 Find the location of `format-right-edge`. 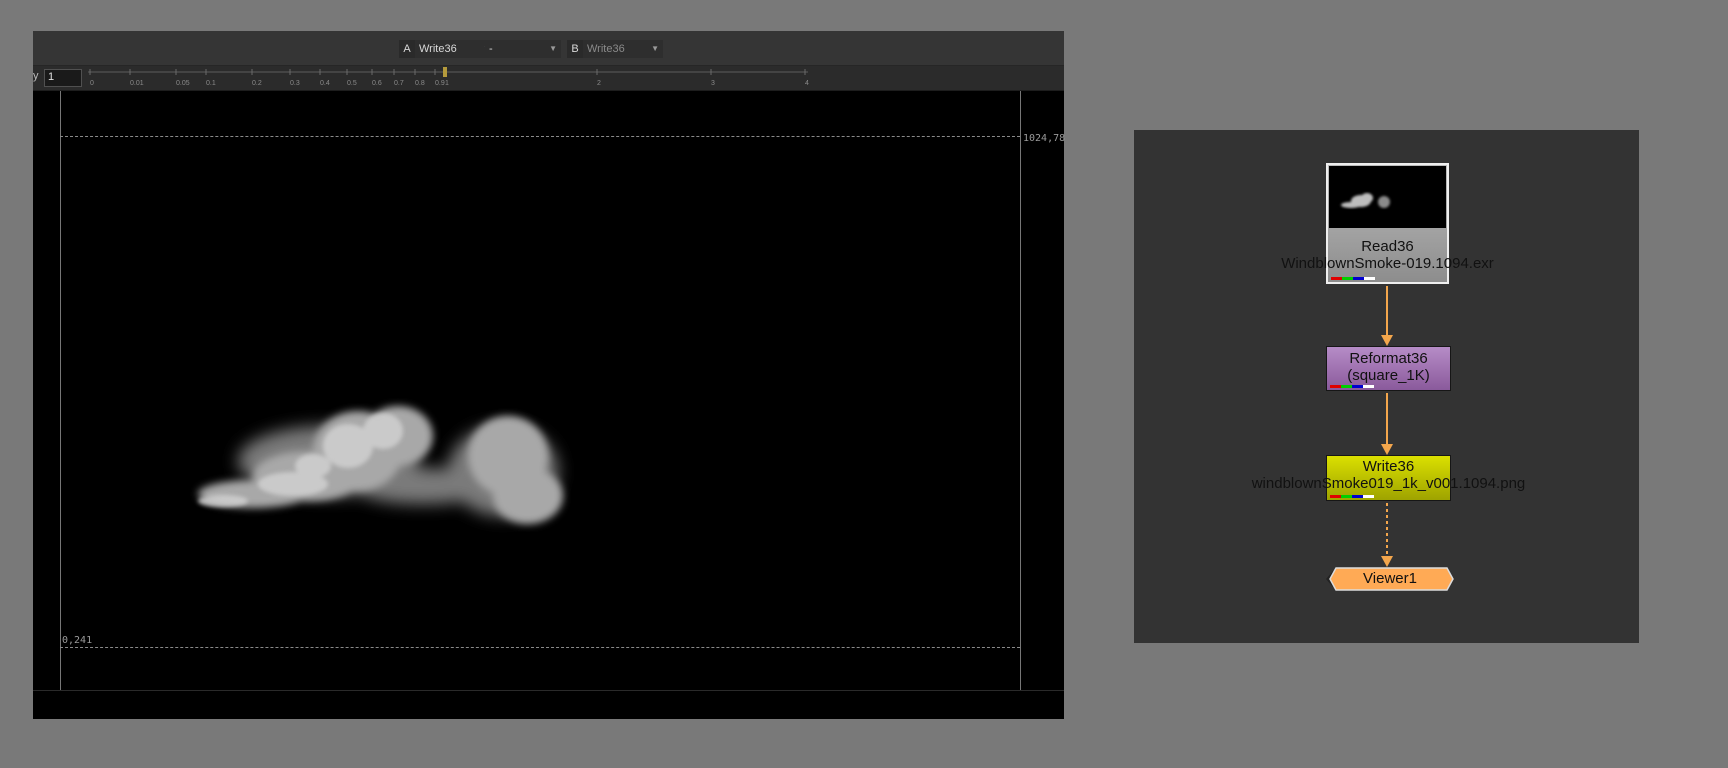

format-right-edge is located at coordinates (1020, 391).